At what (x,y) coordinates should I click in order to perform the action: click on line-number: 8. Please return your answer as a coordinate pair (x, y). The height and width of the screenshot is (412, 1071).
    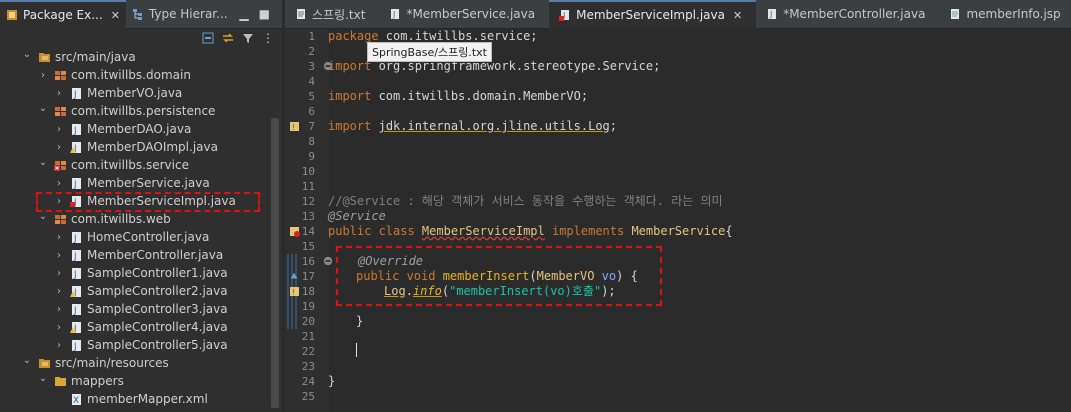
    Looking at the image, I should click on (311, 141).